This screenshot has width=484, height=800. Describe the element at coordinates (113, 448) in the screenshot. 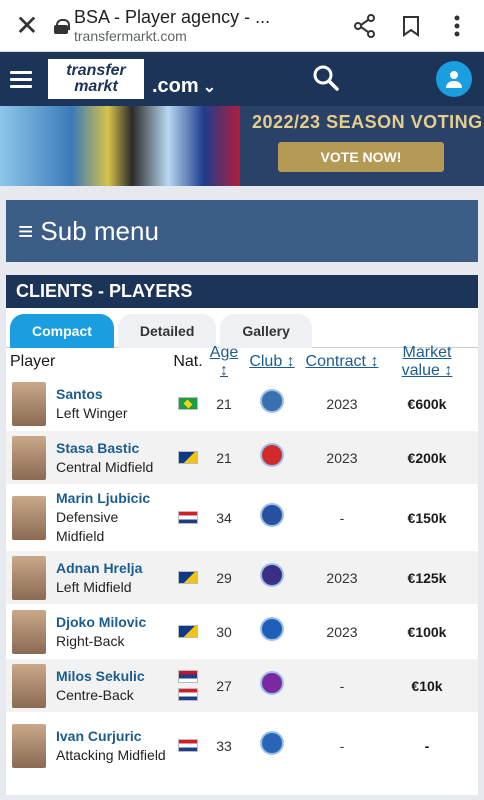

I see `player-name-link: Stasa Bastic` at that location.